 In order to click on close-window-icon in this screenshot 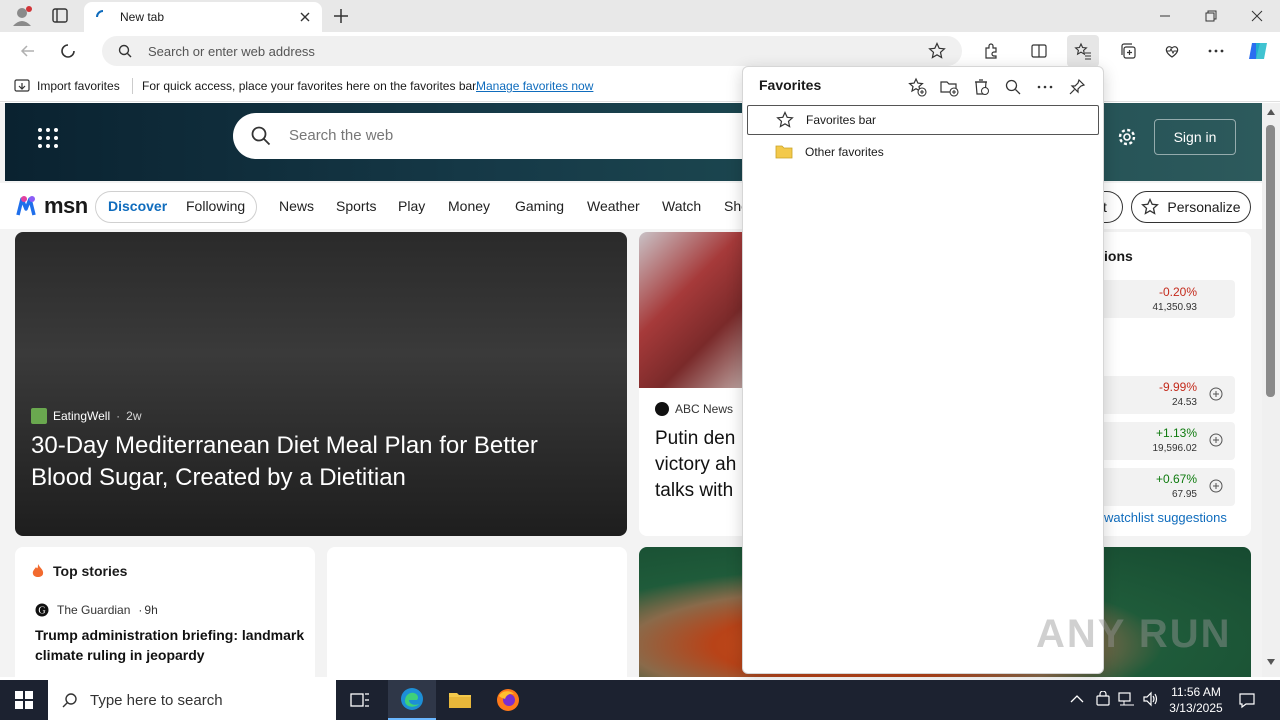, I will do `click(1257, 16)`.